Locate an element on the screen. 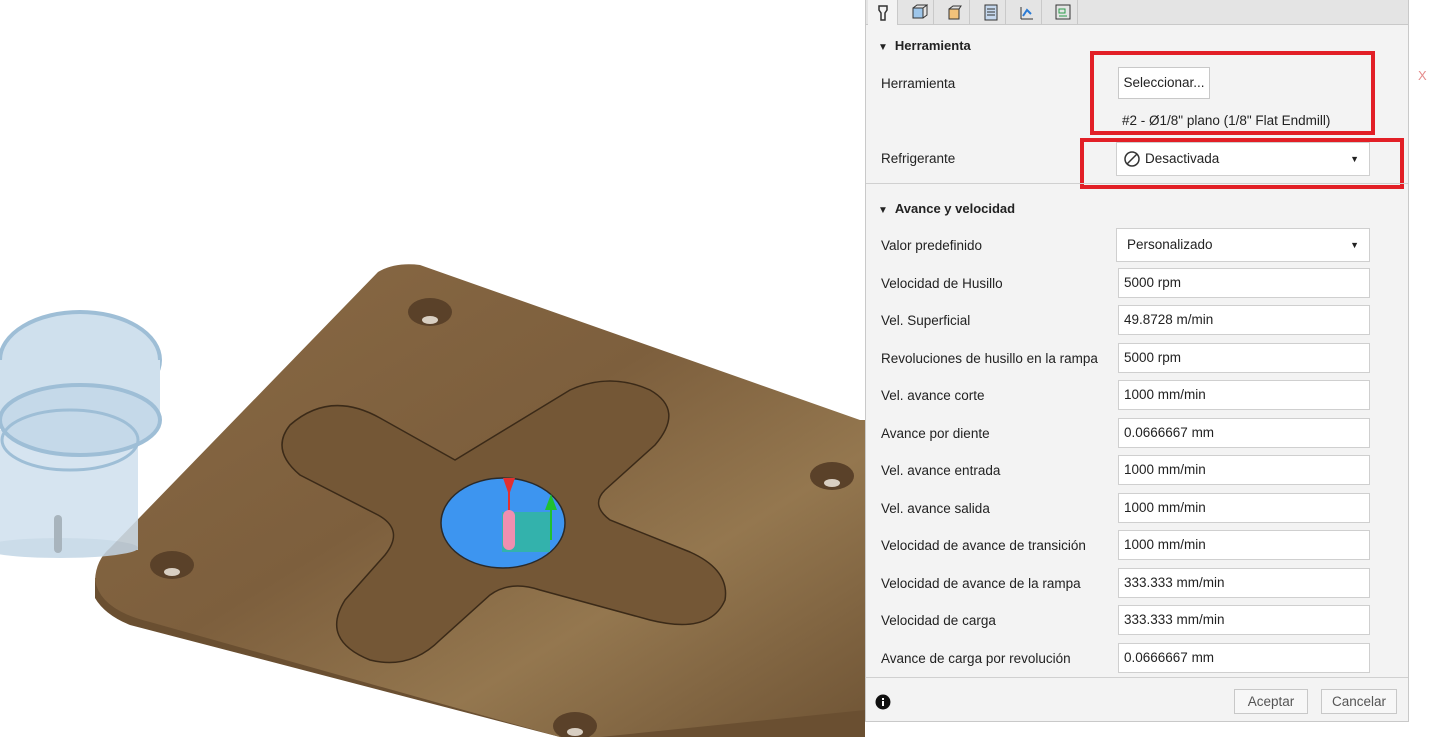 The height and width of the screenshot is (737, 1435). feed-per-tooth-input: 0.0666667 mm is located at coordinates (1244, 433).